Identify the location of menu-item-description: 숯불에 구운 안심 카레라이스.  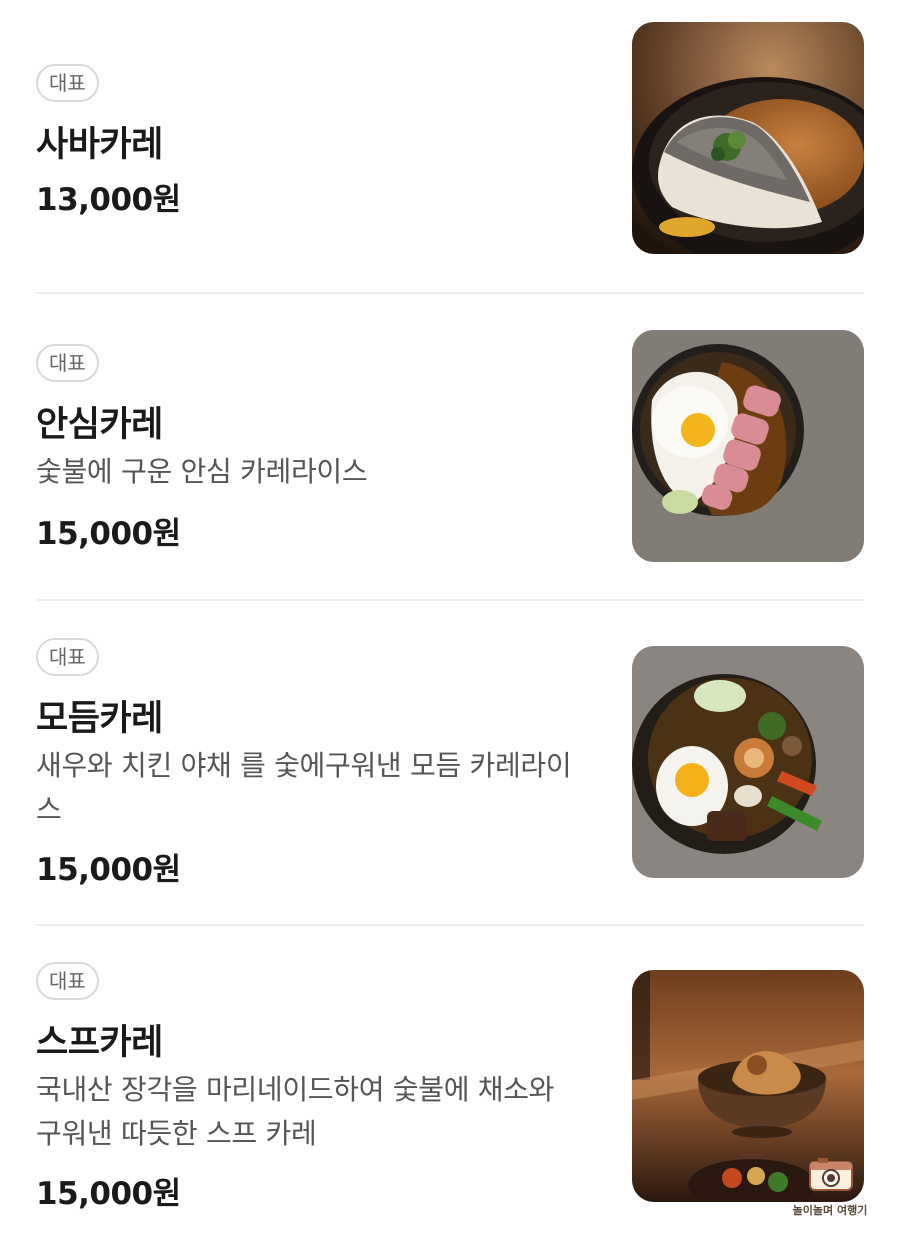
(202, 471).